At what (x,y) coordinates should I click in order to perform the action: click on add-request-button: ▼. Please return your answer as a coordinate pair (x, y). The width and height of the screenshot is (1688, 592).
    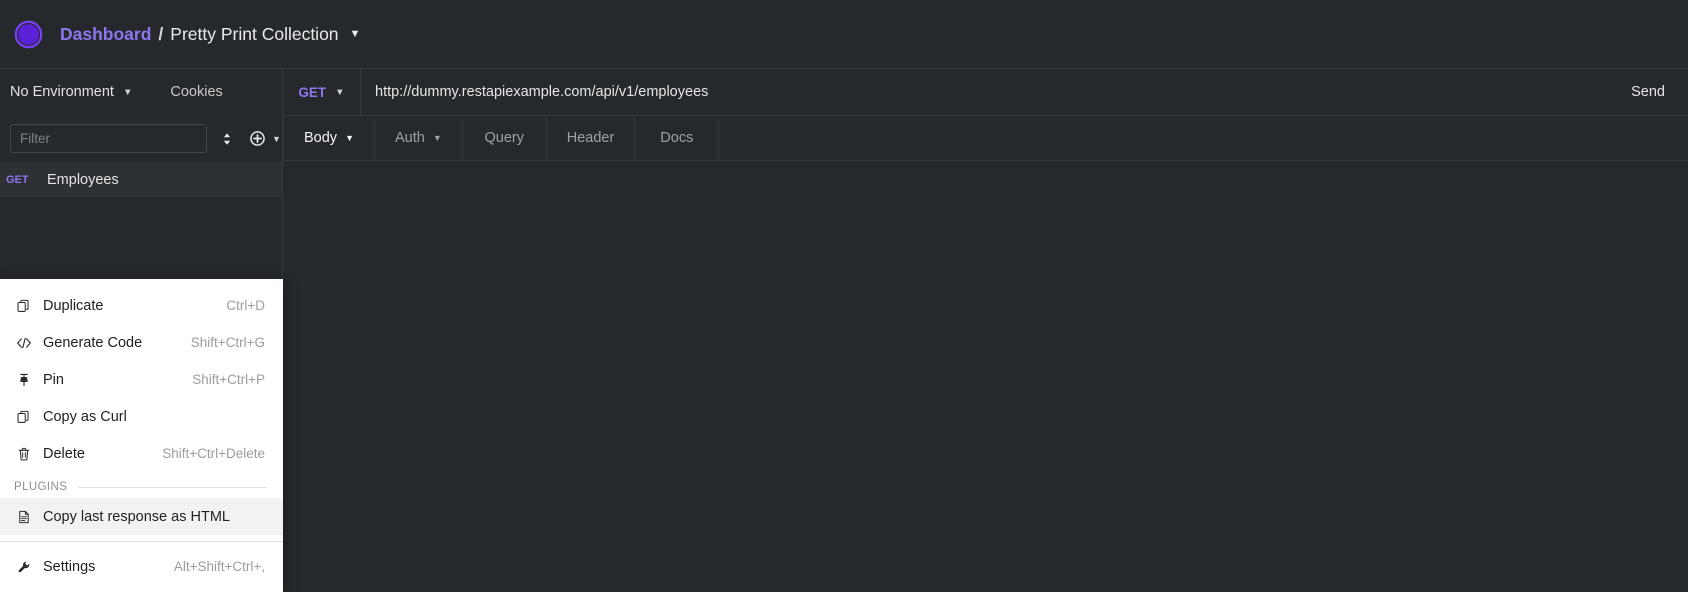
    Looking at the image, I should click on (264, 139).